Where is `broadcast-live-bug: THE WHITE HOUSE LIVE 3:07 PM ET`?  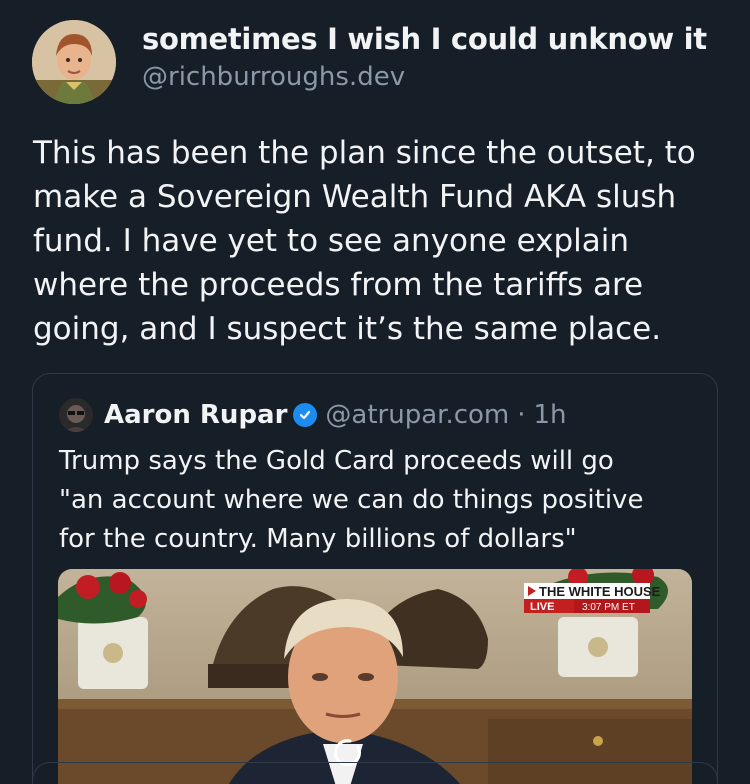
broadcast-live-bug: THE WHITE HOUSE LIVE 3:07 PM ET is located at coordinates (592, 598).